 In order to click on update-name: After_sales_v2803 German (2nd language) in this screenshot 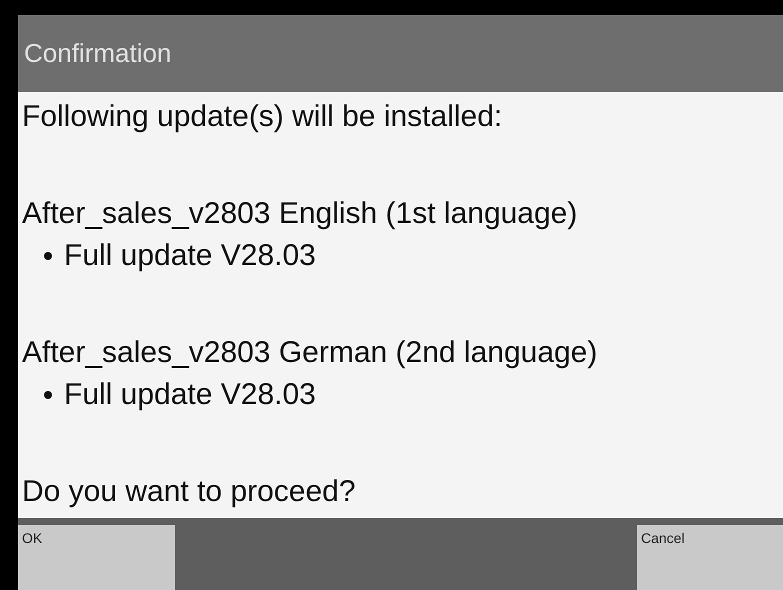, I will do `click(310, 352)`.